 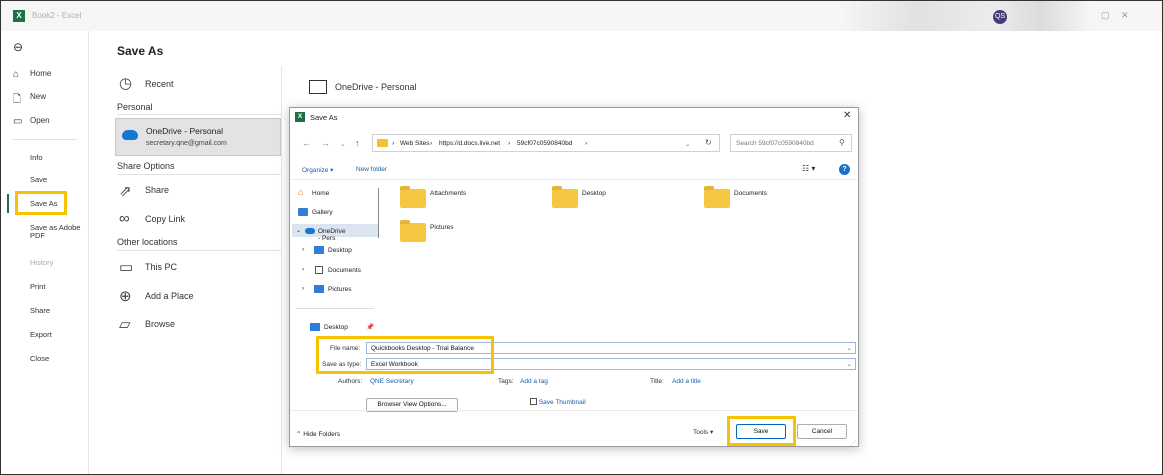 I want to click on tree-home-label: Home, so click(x=321, y=193).